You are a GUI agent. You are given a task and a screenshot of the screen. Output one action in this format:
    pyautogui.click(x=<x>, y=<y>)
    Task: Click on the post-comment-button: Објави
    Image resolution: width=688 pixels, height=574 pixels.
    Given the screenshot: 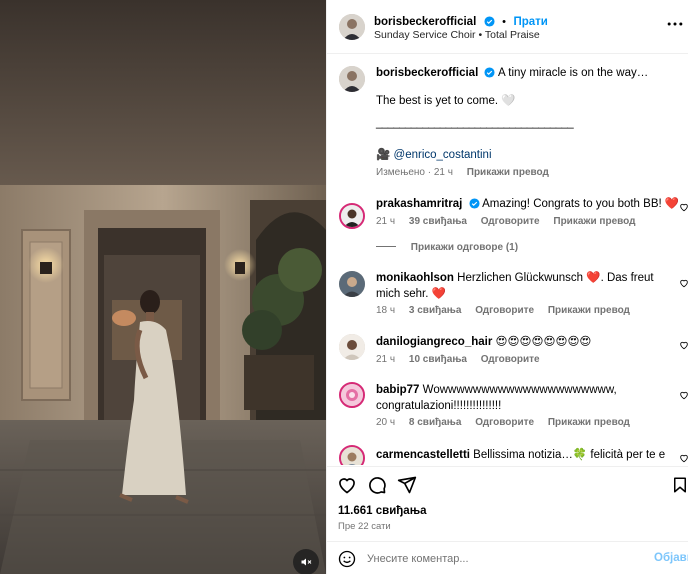 What is the action you would take?
    pyautogui.click(x=671, y=558)
    